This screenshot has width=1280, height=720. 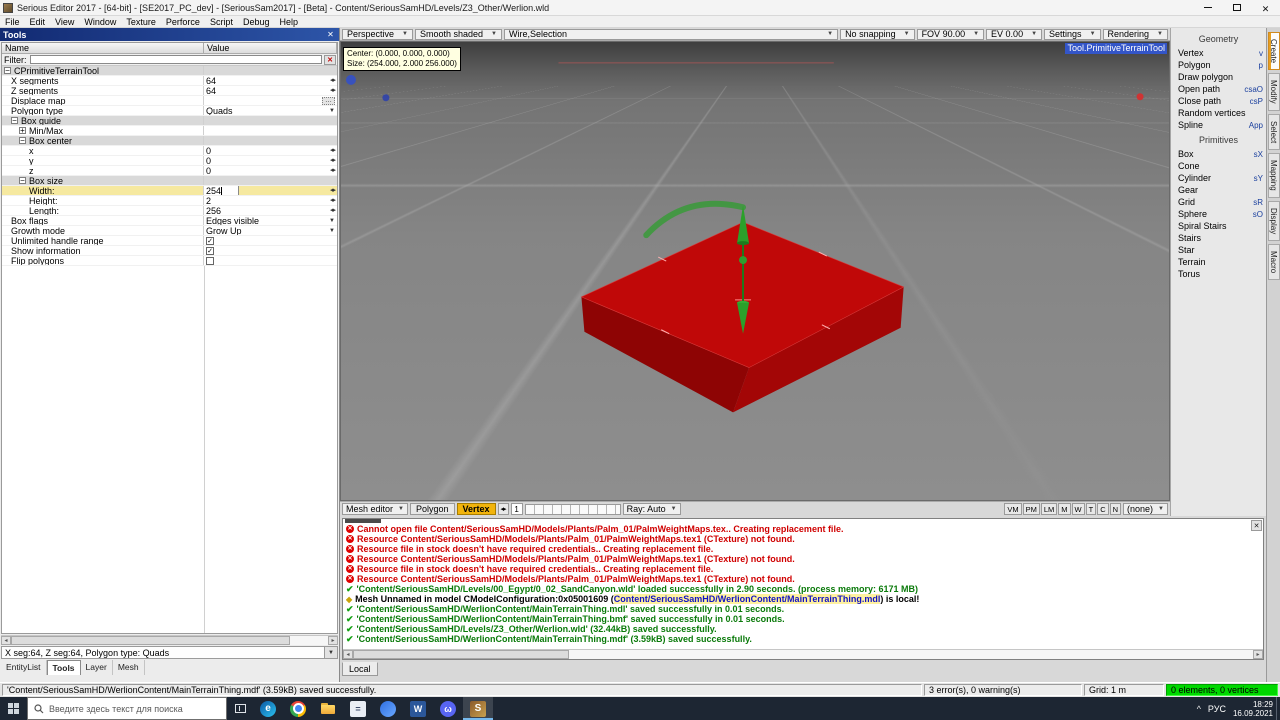 What do you see at coordinates (1273, 92) in the screenshot?
I see `side-tab: Modify` at bounding box center [1273, 92].